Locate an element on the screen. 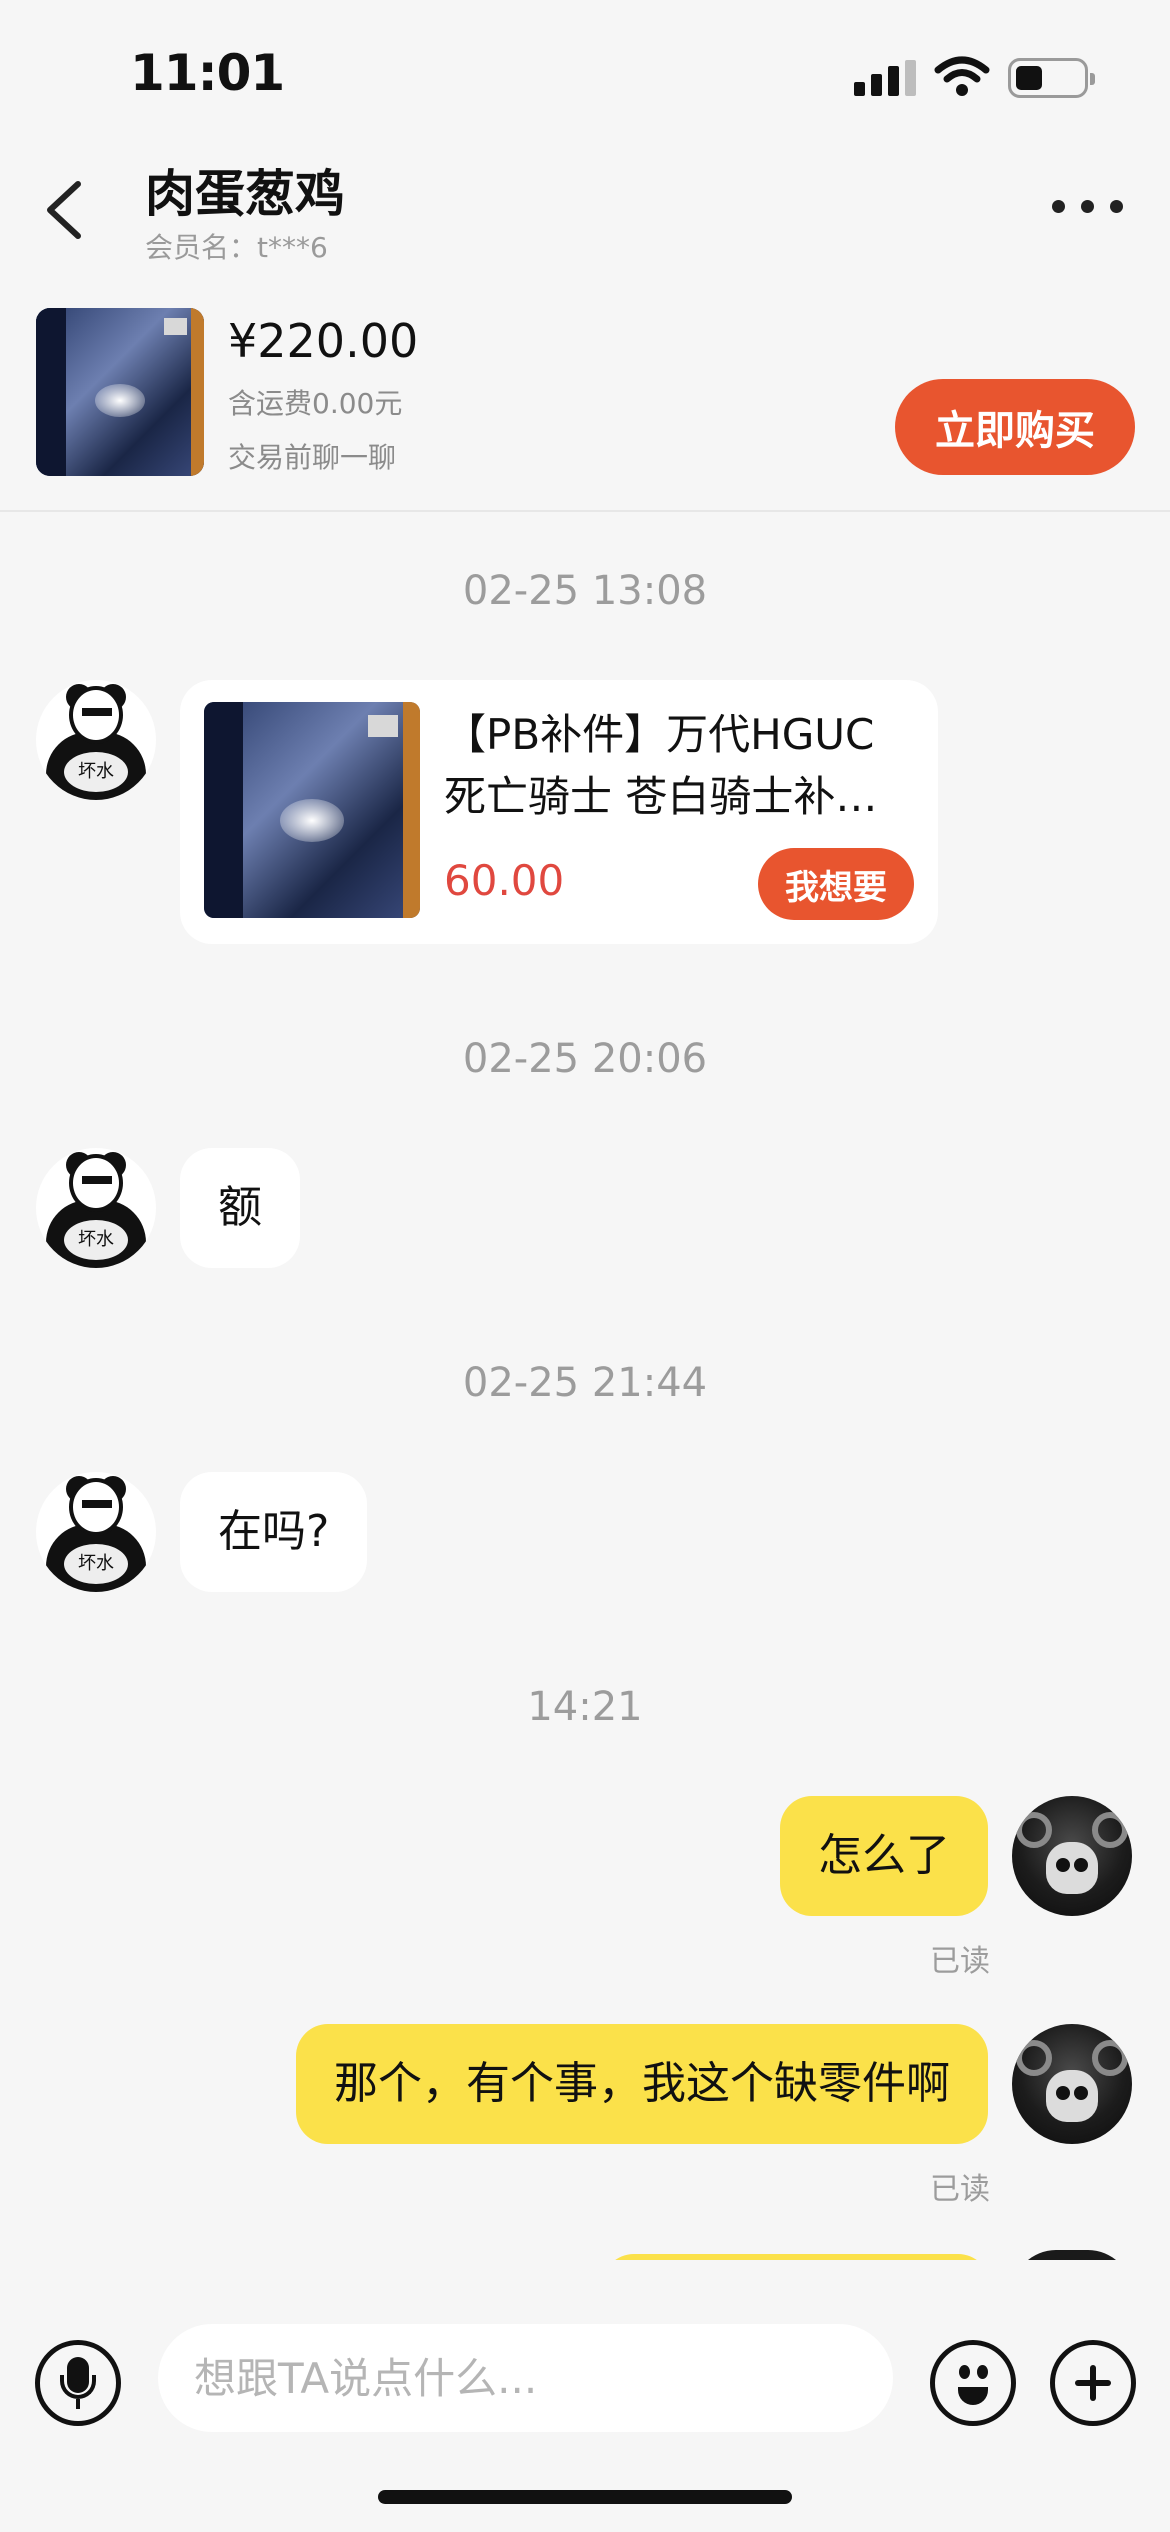 The height and width of the screenshot is (2532, 1170). buy-now-button: 立即购买 is located at coordinates (1015, 427).